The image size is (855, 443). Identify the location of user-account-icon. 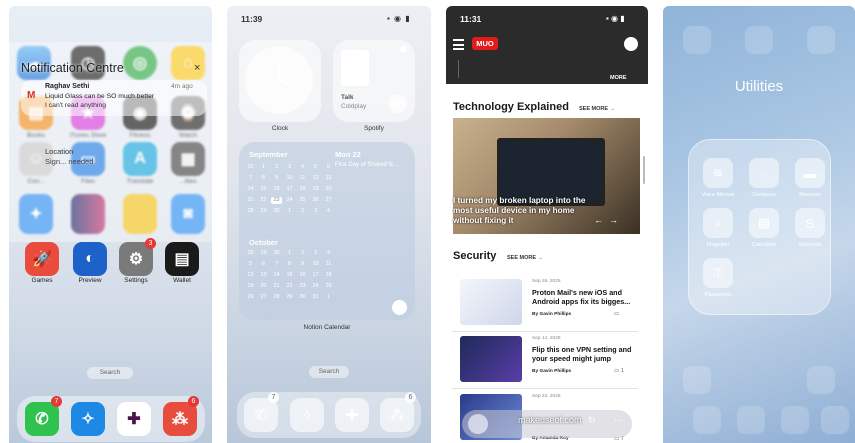
(631, 44).